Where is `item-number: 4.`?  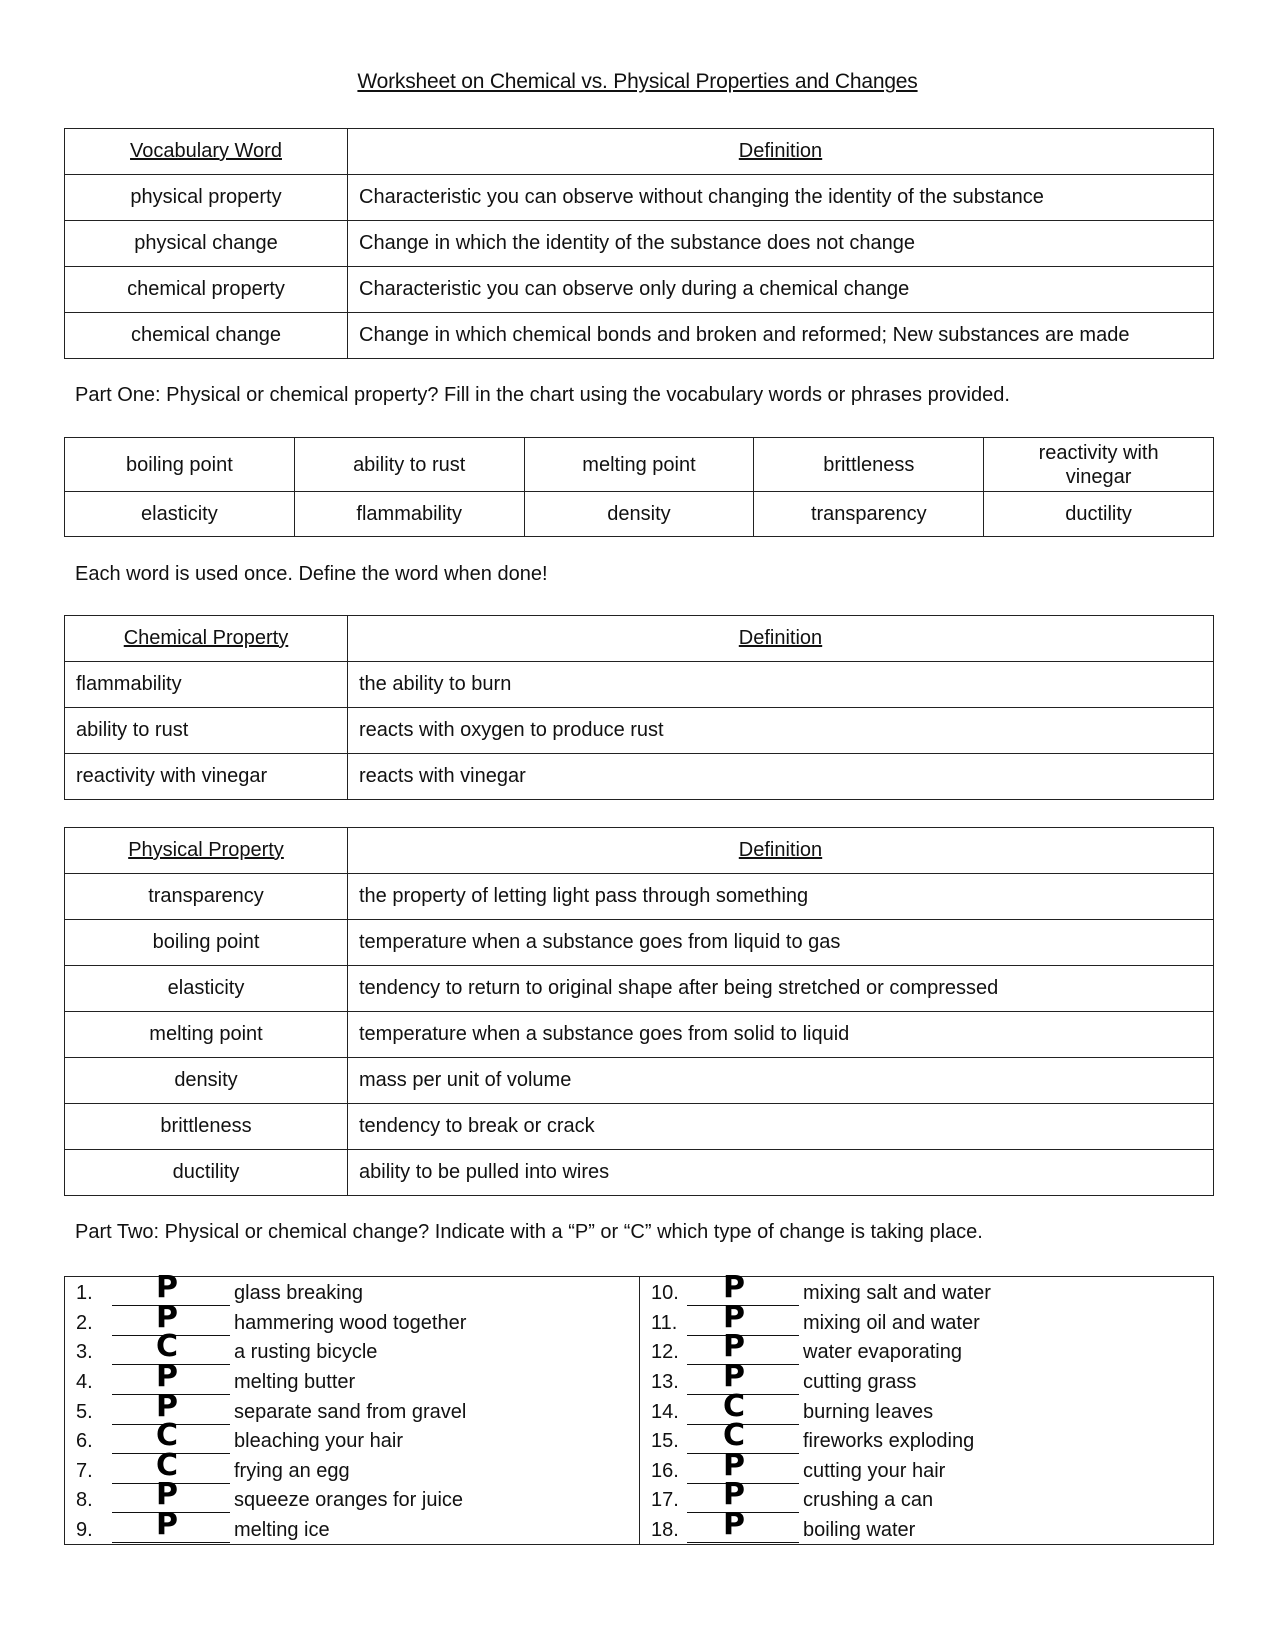 item-number: 4. is located at coordinates (84, 1382).